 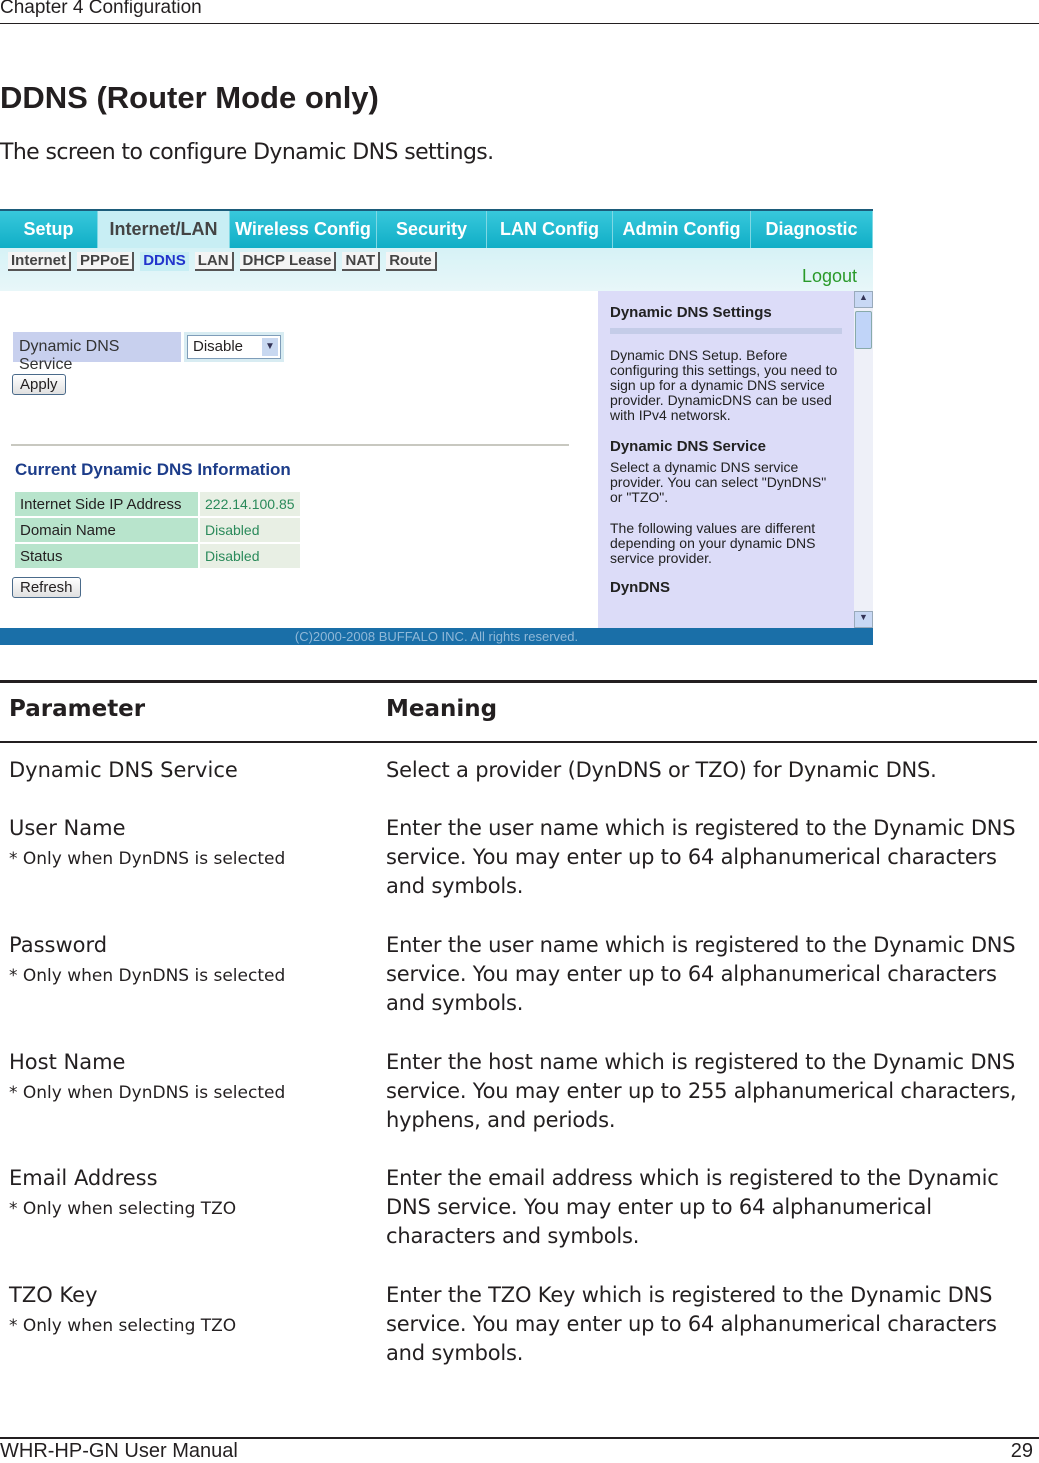 What do you see at coordinates (361, 261) in the screenshot?
I see `subtab-nat: NAT` at bounding box center [361, 261].